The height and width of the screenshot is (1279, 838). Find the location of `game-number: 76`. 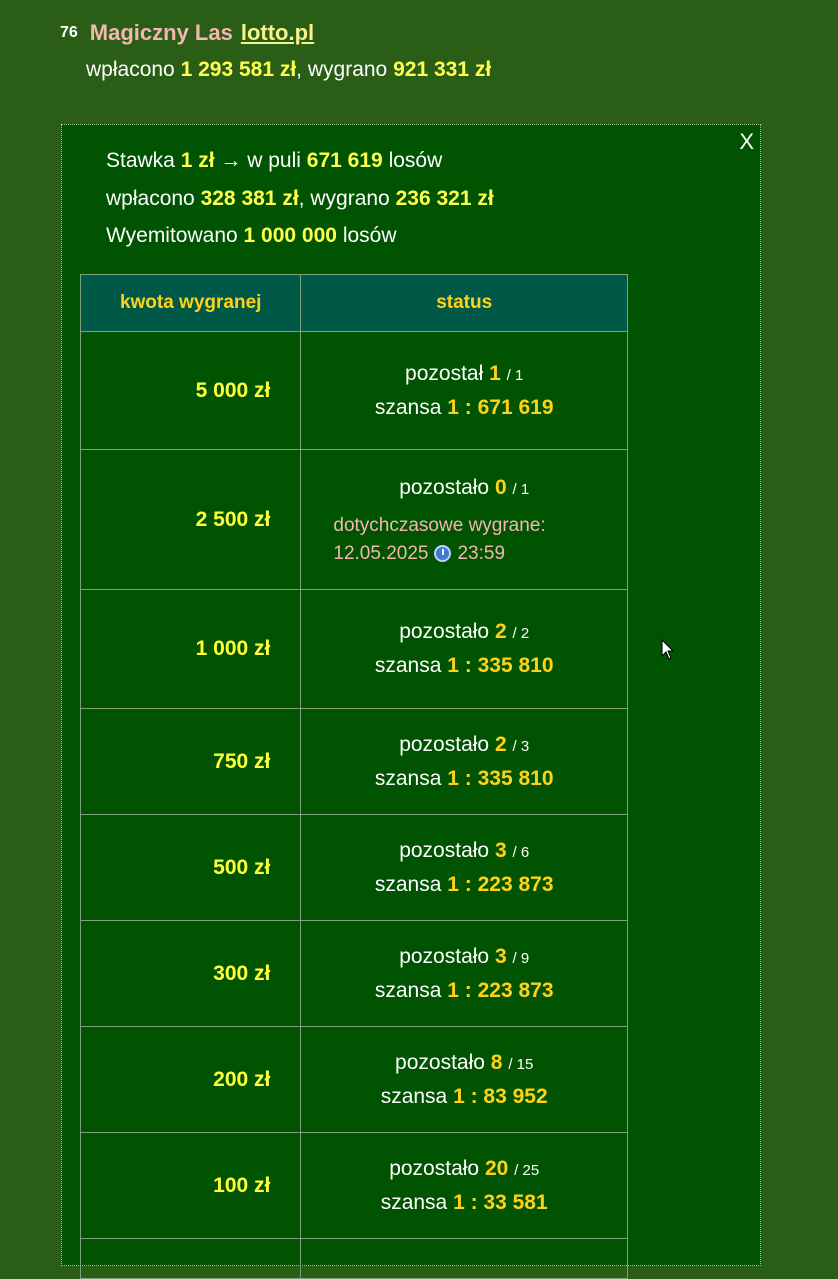

game-number: 76 is located at coordinates (69, 32).